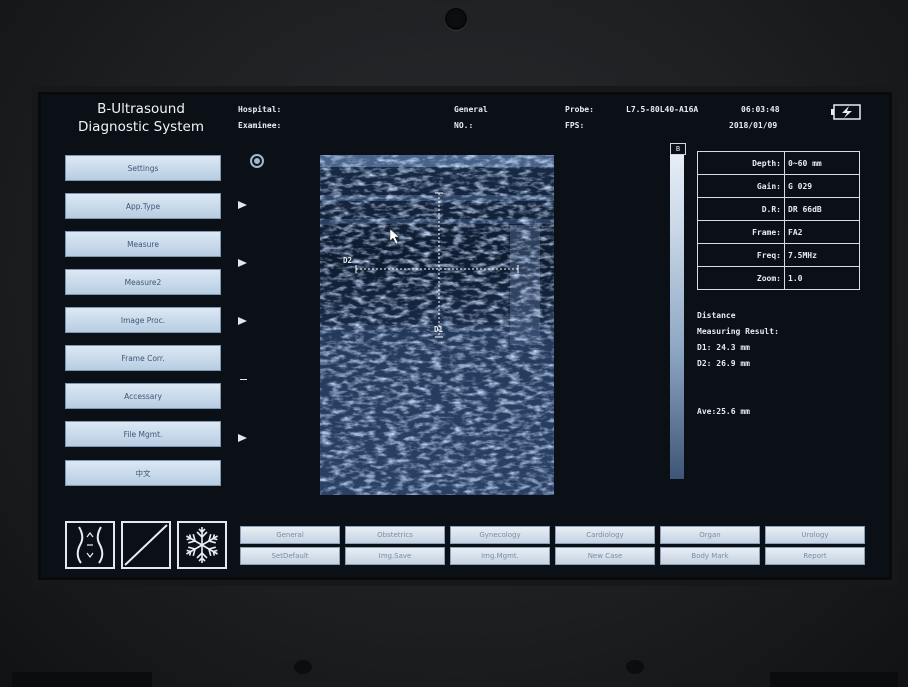 The width and height of the screenshot is (908, 687). Describe the element at coordinates (741, 255) in the screenshot. I see `param-key: Freq:` at that location.